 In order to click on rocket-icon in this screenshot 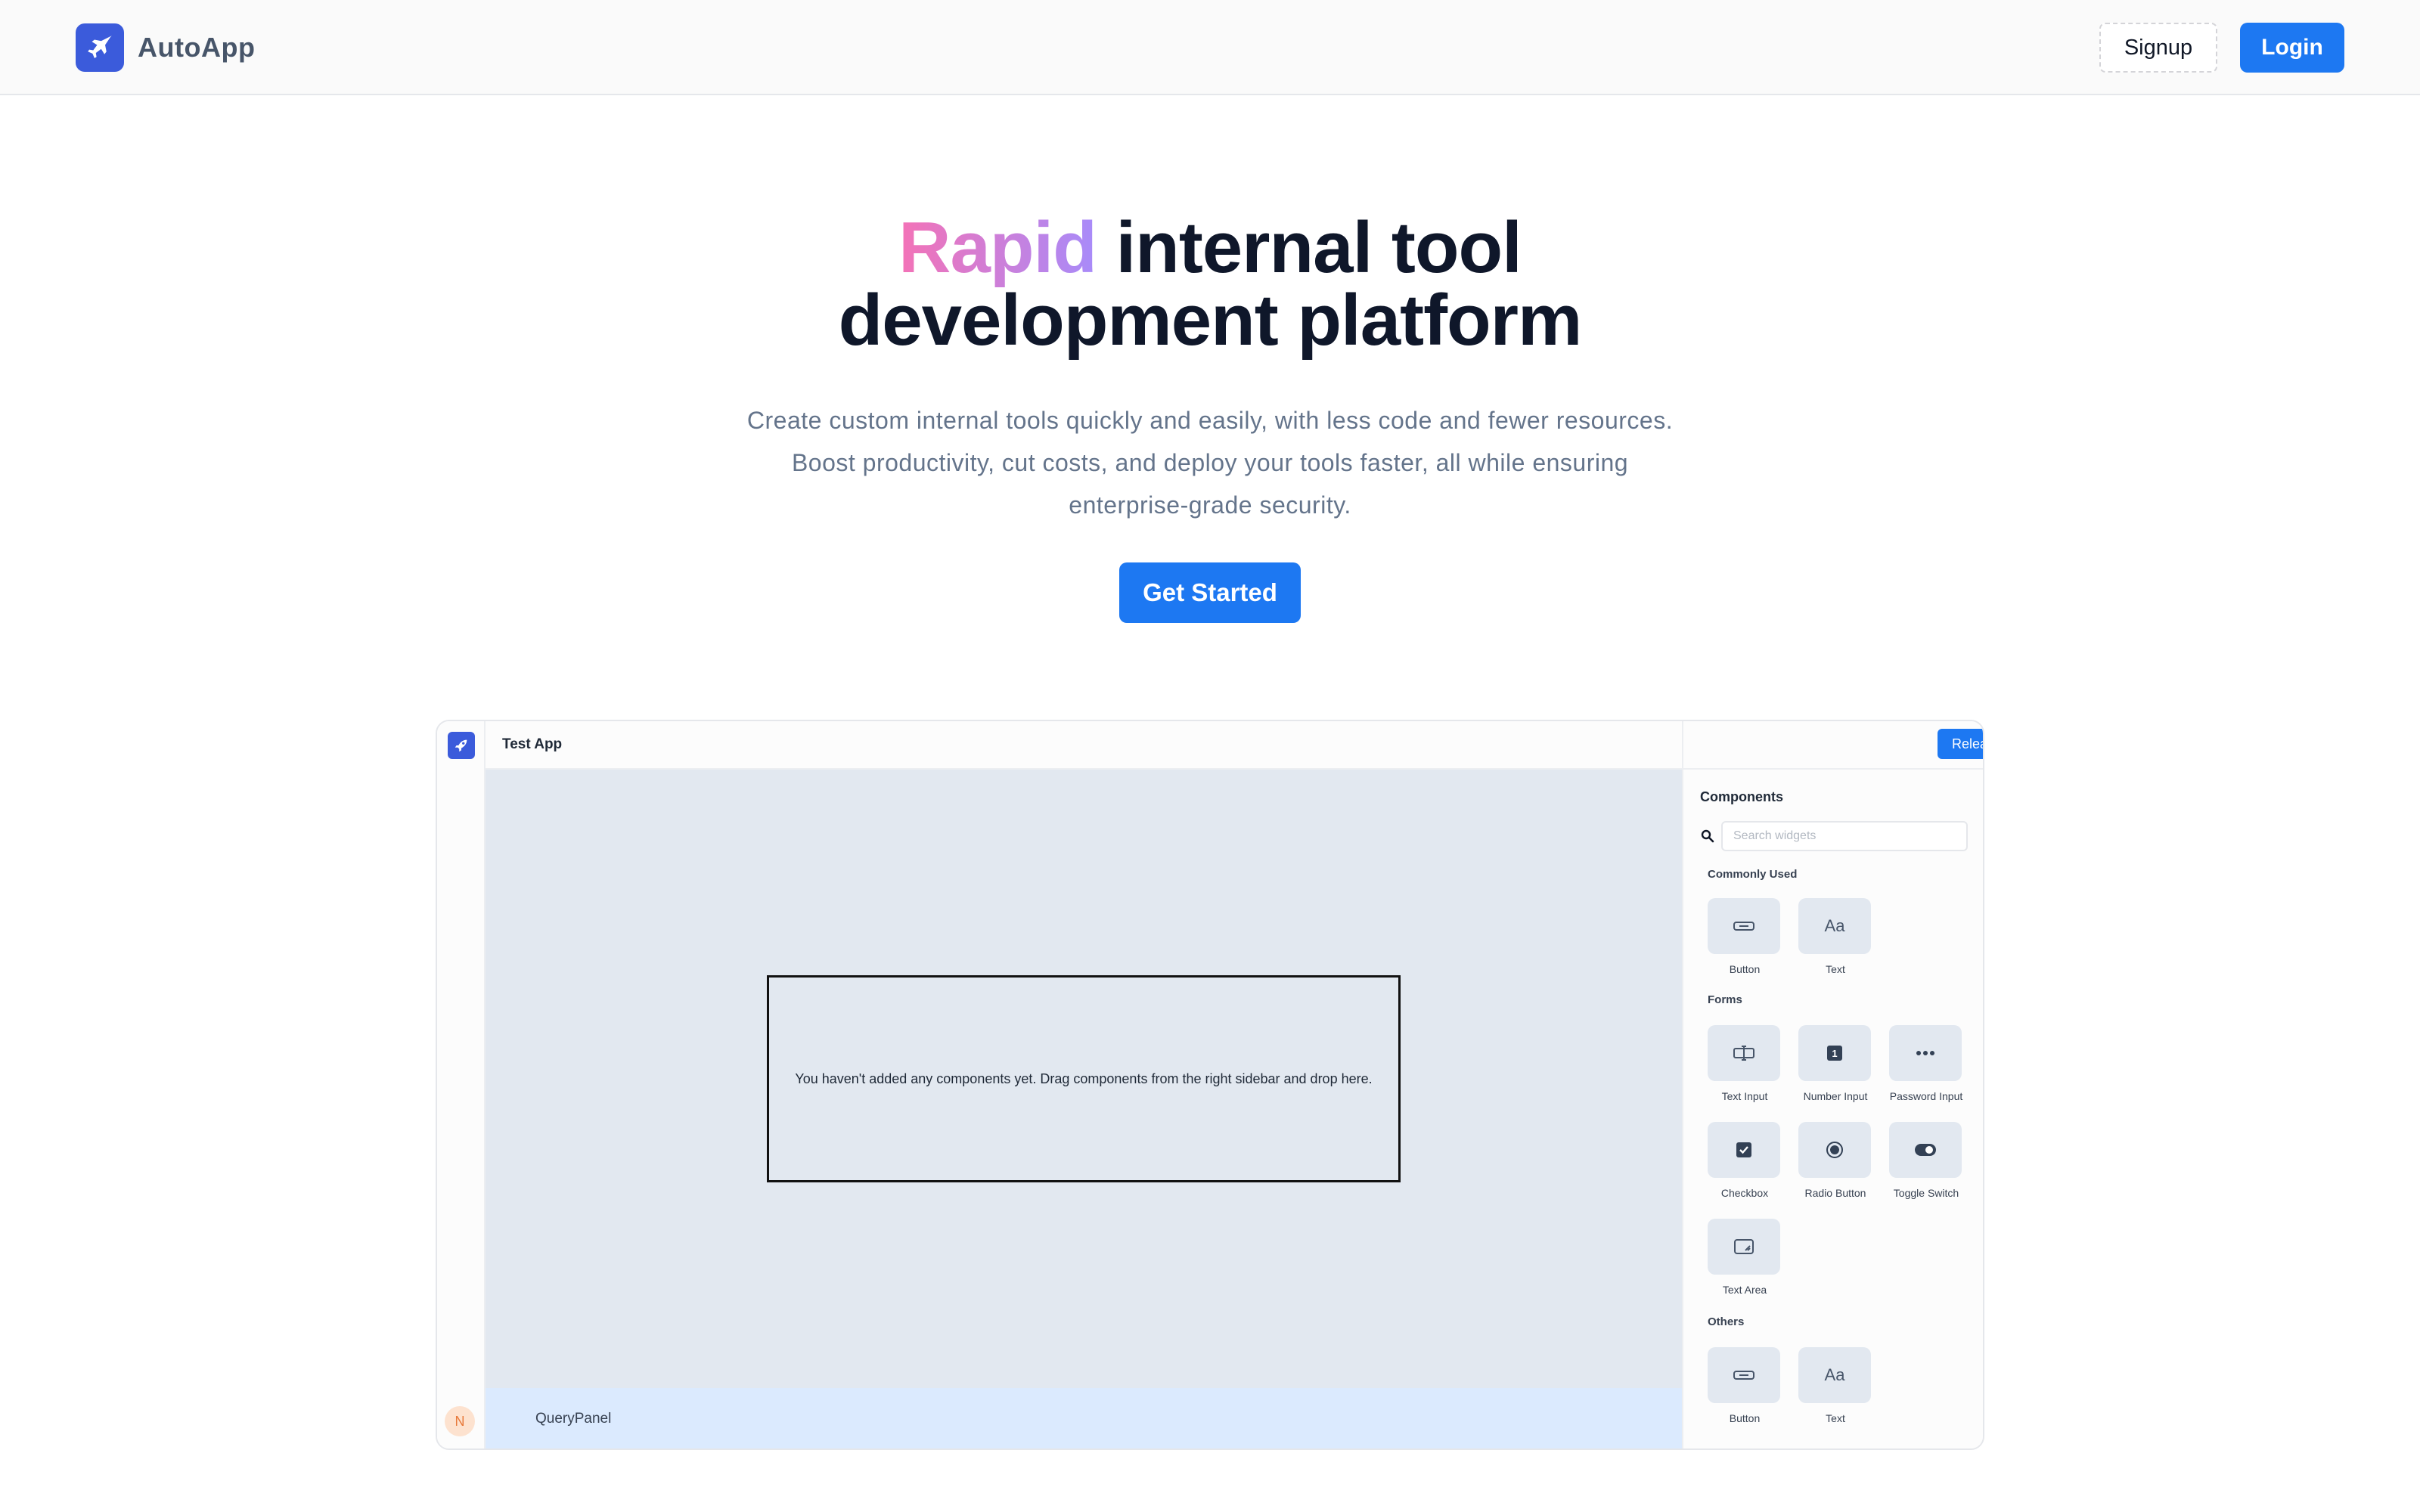, I will do `click(461, 745)`.